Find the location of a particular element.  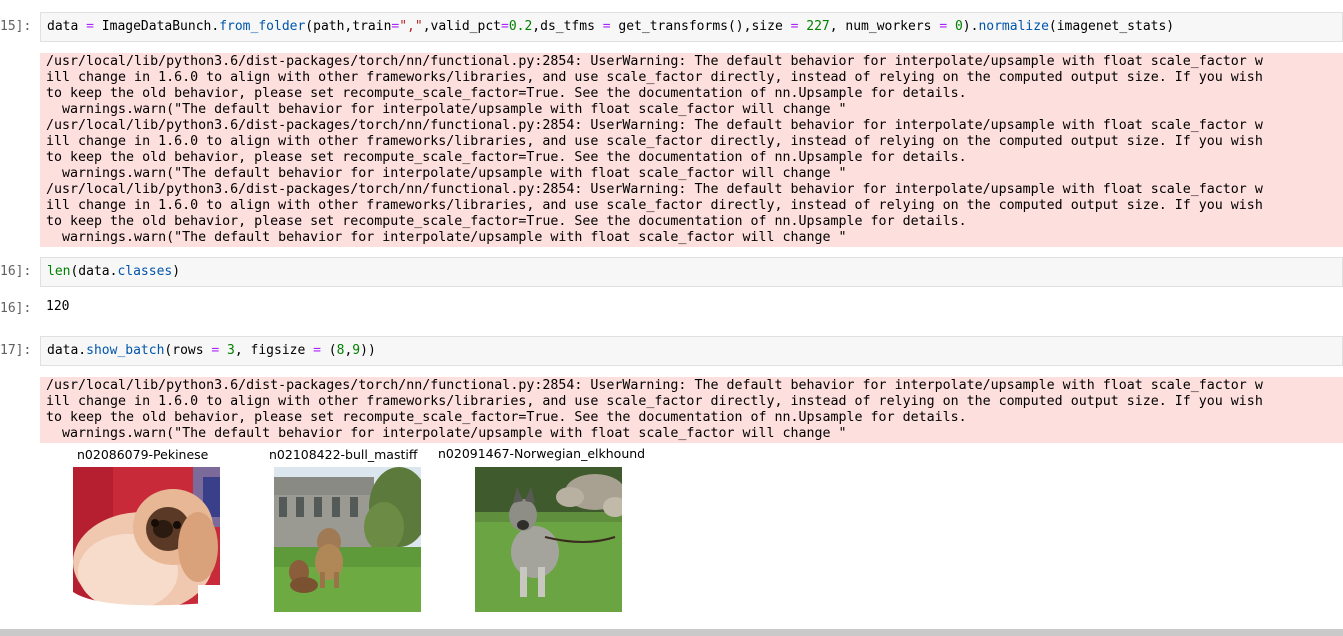

code-token: ( is located at coordinates (328, 350).